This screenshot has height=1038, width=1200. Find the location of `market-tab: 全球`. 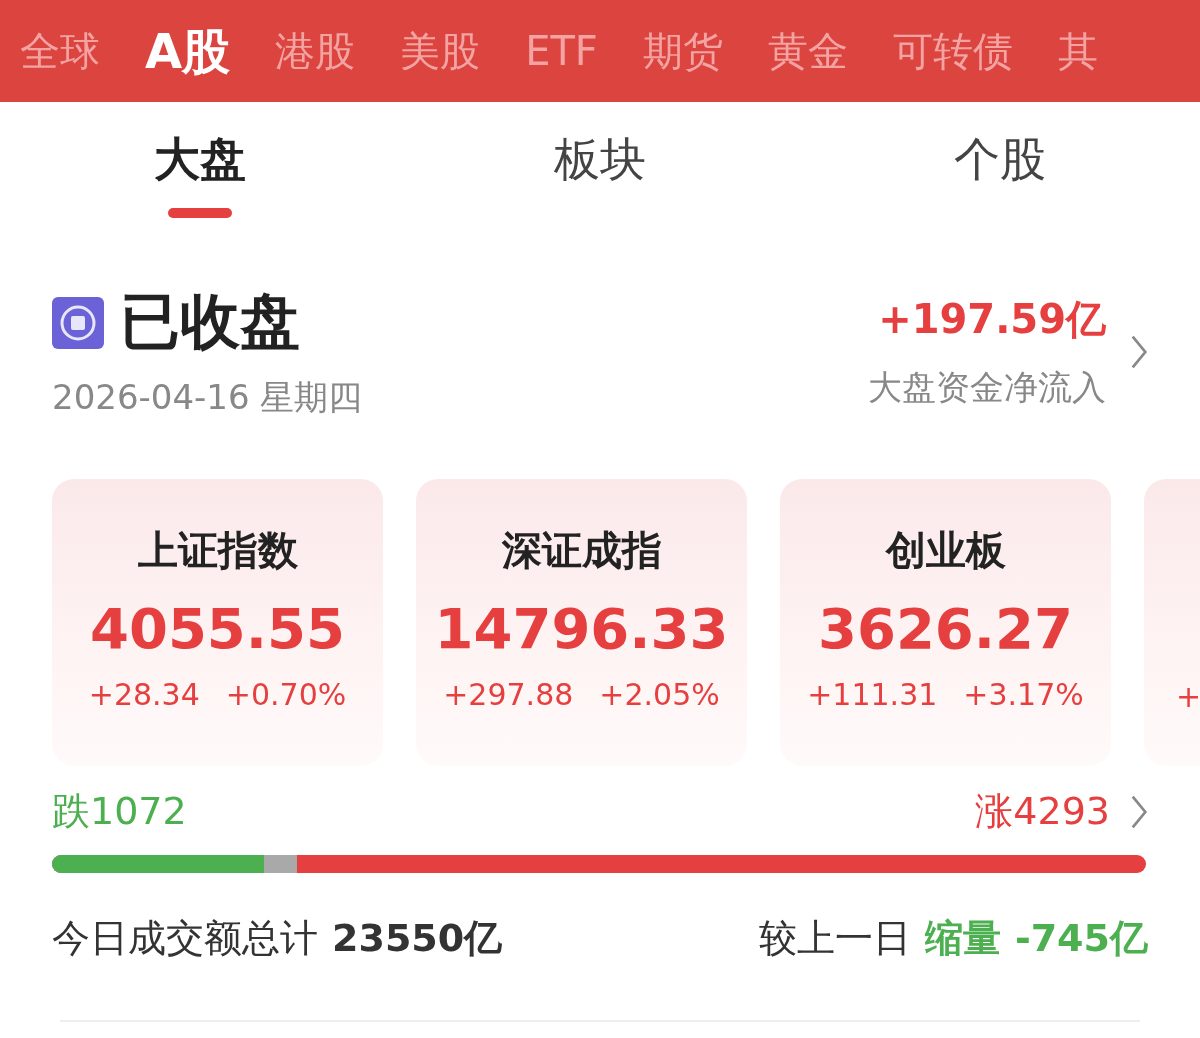

market-tab: 全球 is located at coordinates (60, 51).